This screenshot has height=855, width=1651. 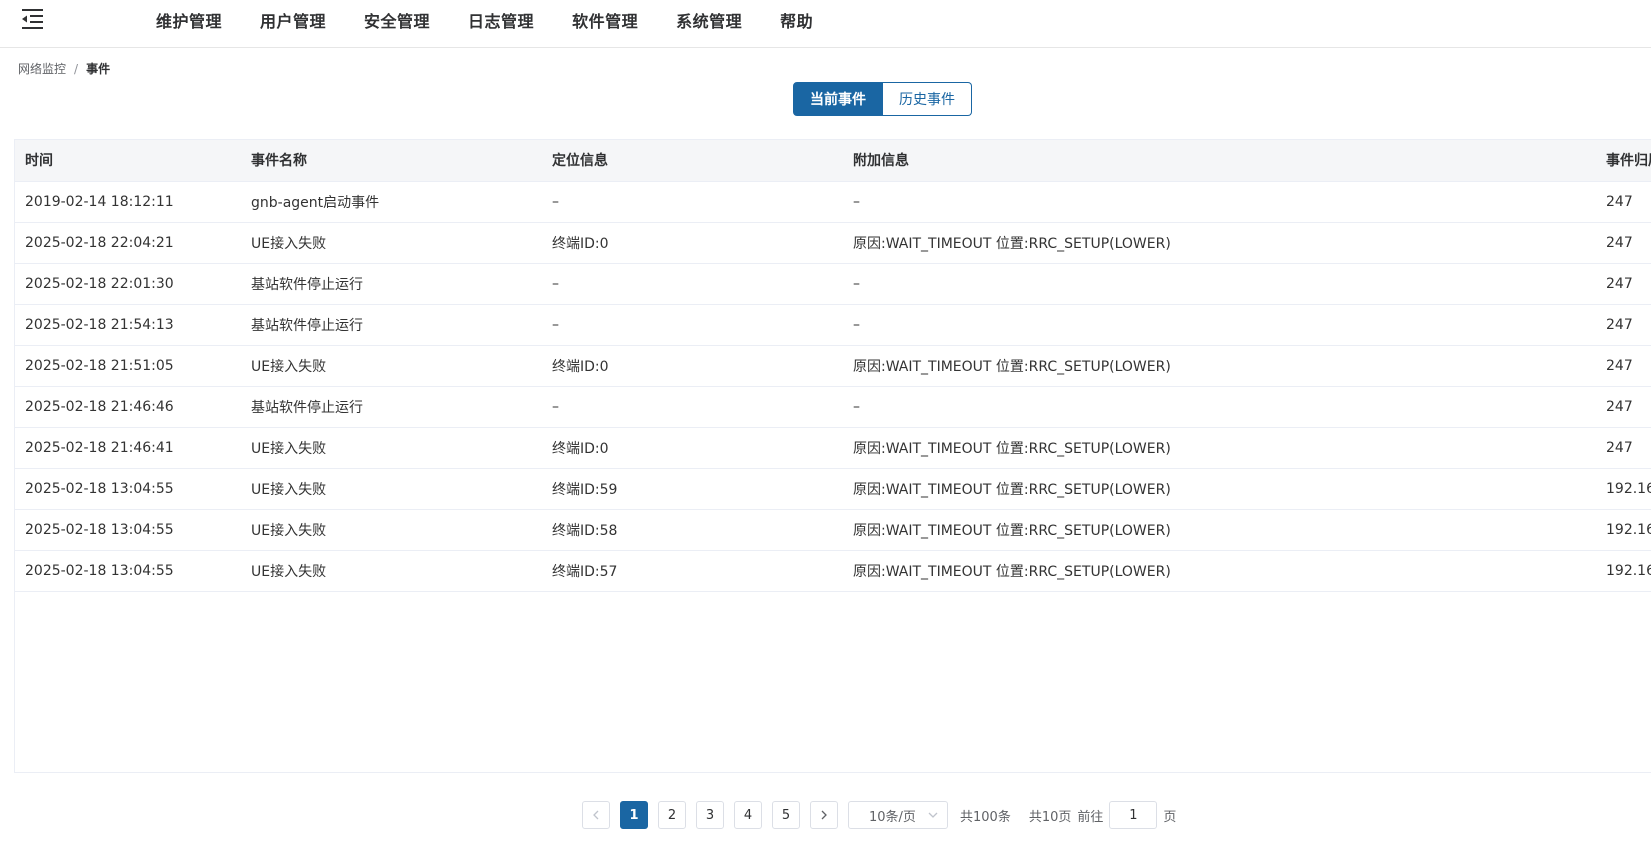 What do you see at coordinates (692, 161) in the screenshot?
I see `column-header-location: 定位信息` at bounding box center [692, 161].